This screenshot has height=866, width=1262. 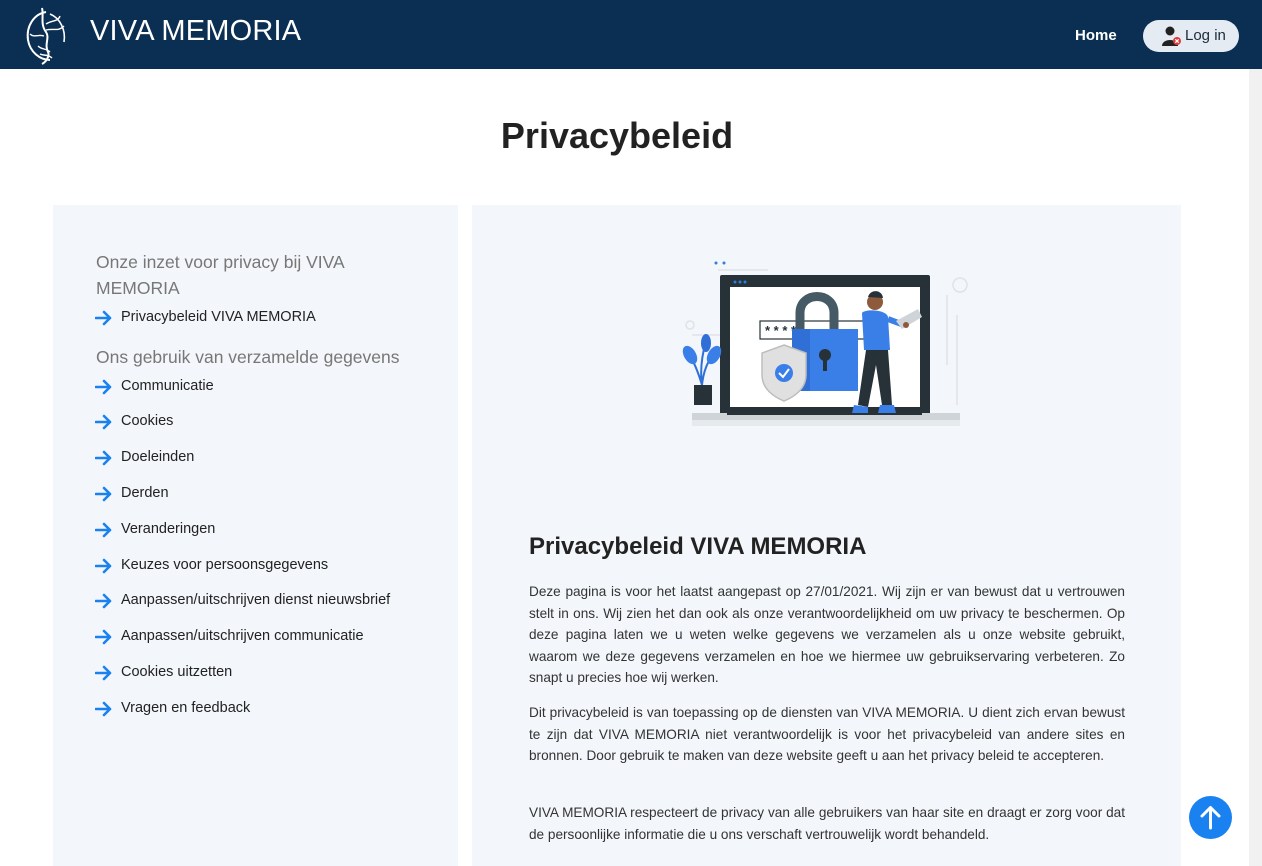 What do you see at coordinates (195, 31) in the screenshot?
I see `brand-name: VIVA MEMORIA` at bounding box center [195, 31].